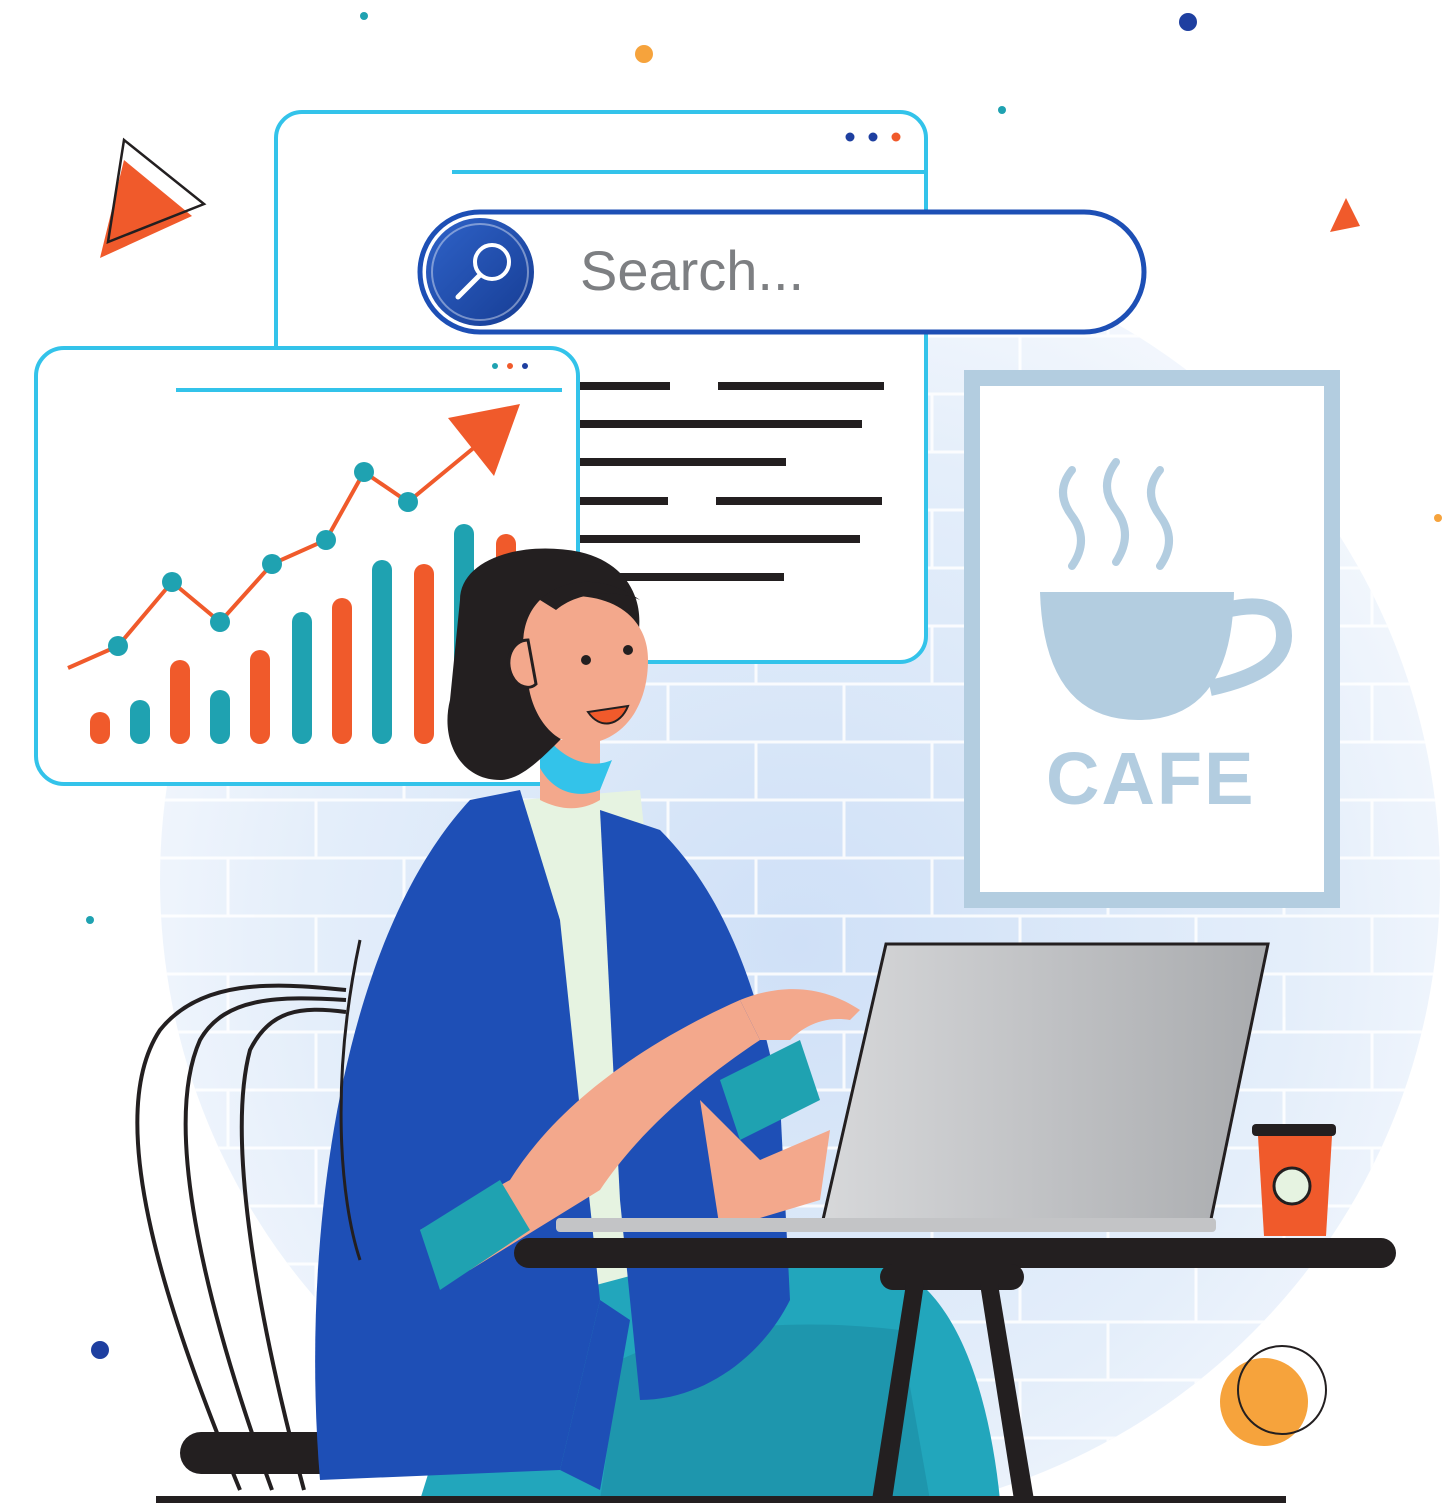 This screenshot has width=1442, height=1503. Describe the element at coordinates (721, 1499) in the screenshot. I see `floor-line` at that location.